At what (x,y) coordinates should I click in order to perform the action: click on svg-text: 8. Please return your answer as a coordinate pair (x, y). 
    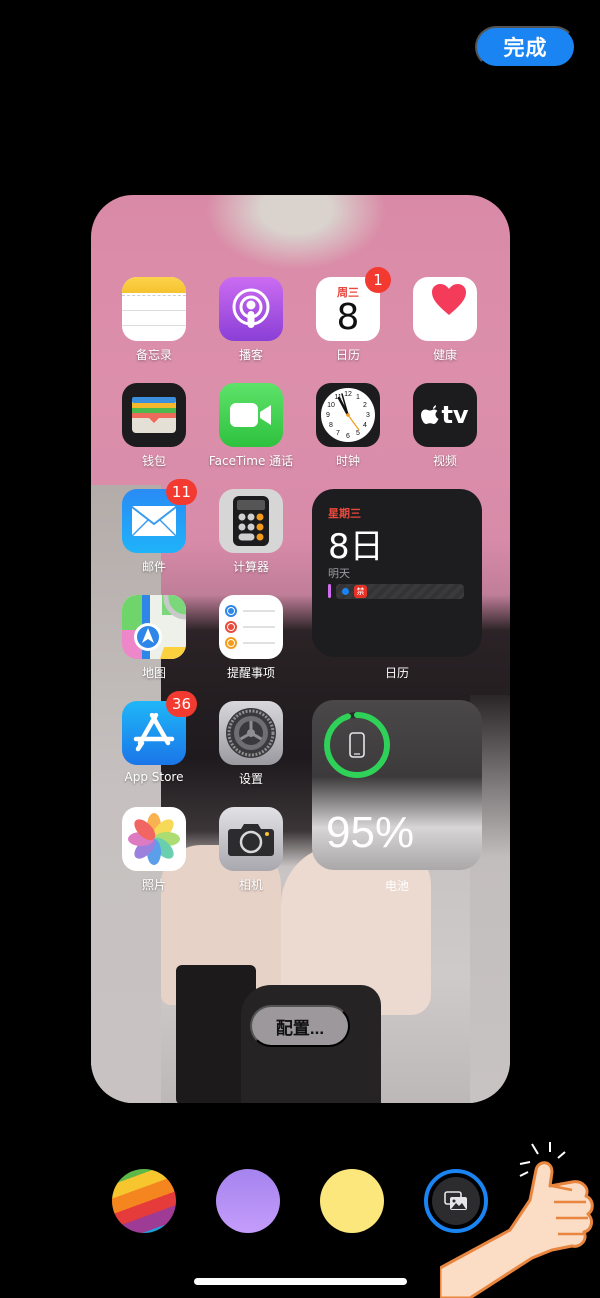
    Looking at the image, I should click on (331, 425).